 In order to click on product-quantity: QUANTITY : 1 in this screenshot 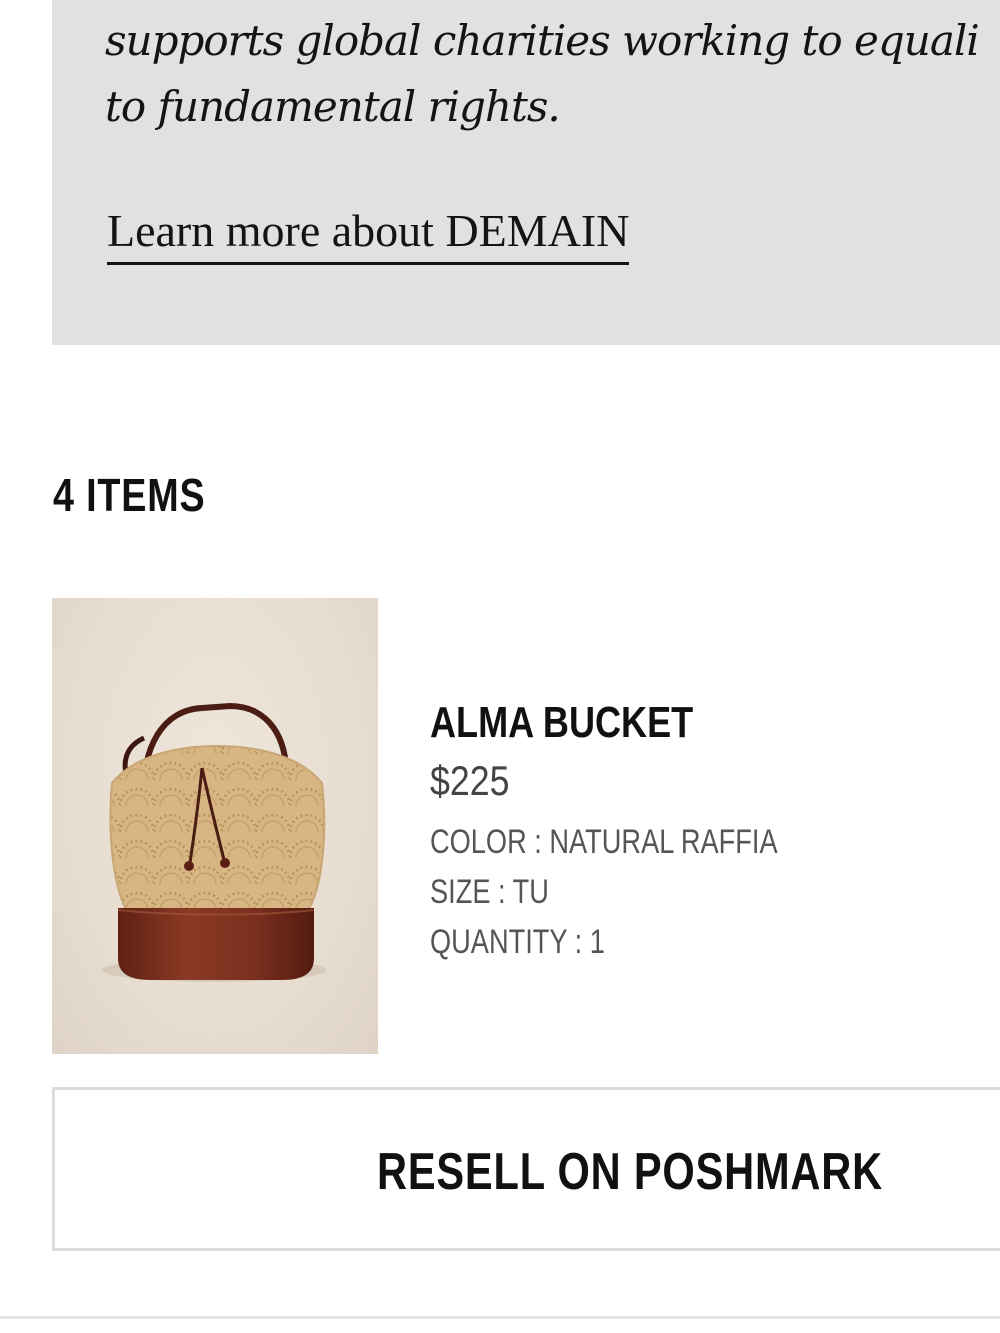, I will do `click(517, 942)`.